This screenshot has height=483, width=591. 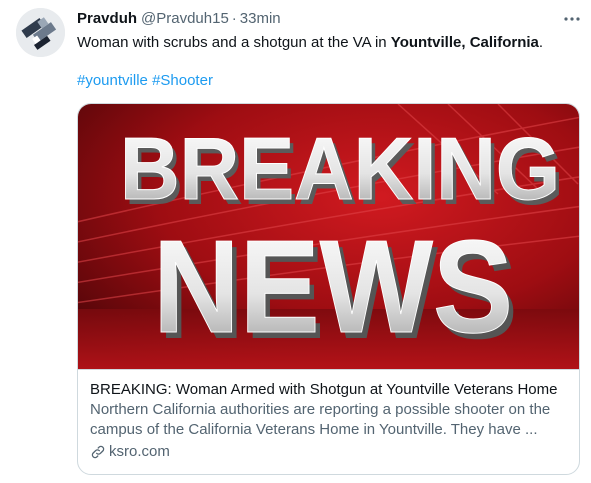 I want to click on more-options-button, so click(x=572, y=19).